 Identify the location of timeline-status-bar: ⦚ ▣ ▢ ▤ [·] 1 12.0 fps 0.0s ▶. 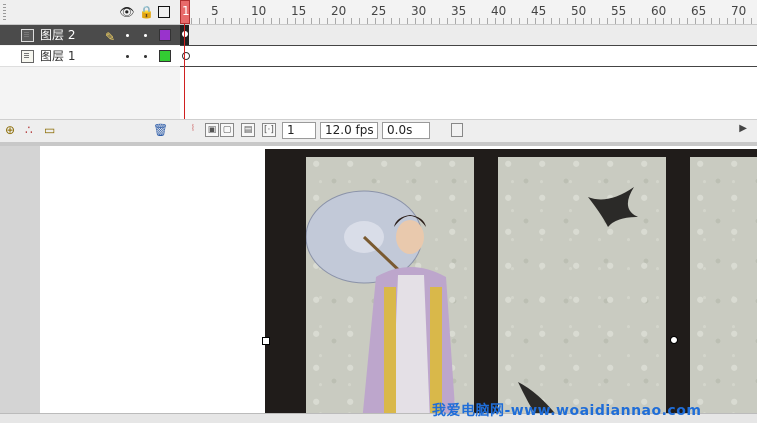
(468, 130).